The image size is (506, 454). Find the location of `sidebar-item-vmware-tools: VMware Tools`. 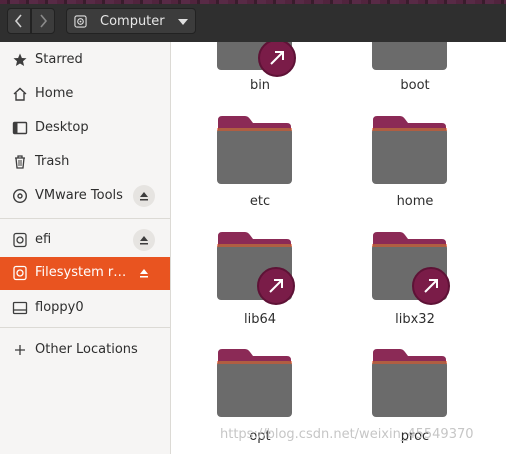

sidebar-item-vmware-tools: VMware Tools is located at coordinates (85, 196).